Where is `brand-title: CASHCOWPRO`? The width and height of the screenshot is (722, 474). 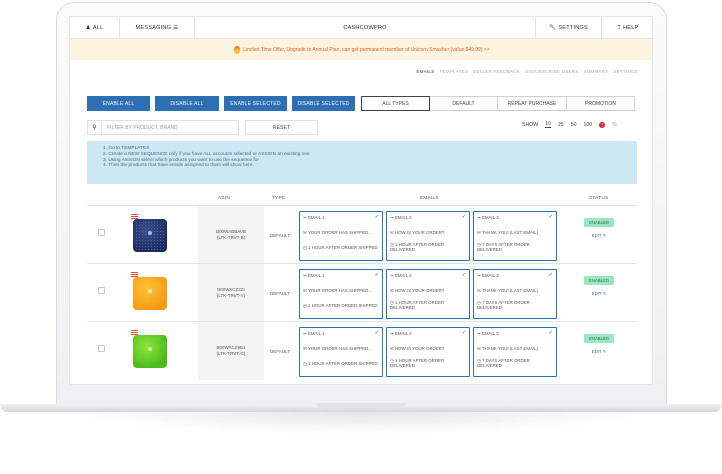
brand-title: CASHCOWPRO is located at coordinates (365, 28).